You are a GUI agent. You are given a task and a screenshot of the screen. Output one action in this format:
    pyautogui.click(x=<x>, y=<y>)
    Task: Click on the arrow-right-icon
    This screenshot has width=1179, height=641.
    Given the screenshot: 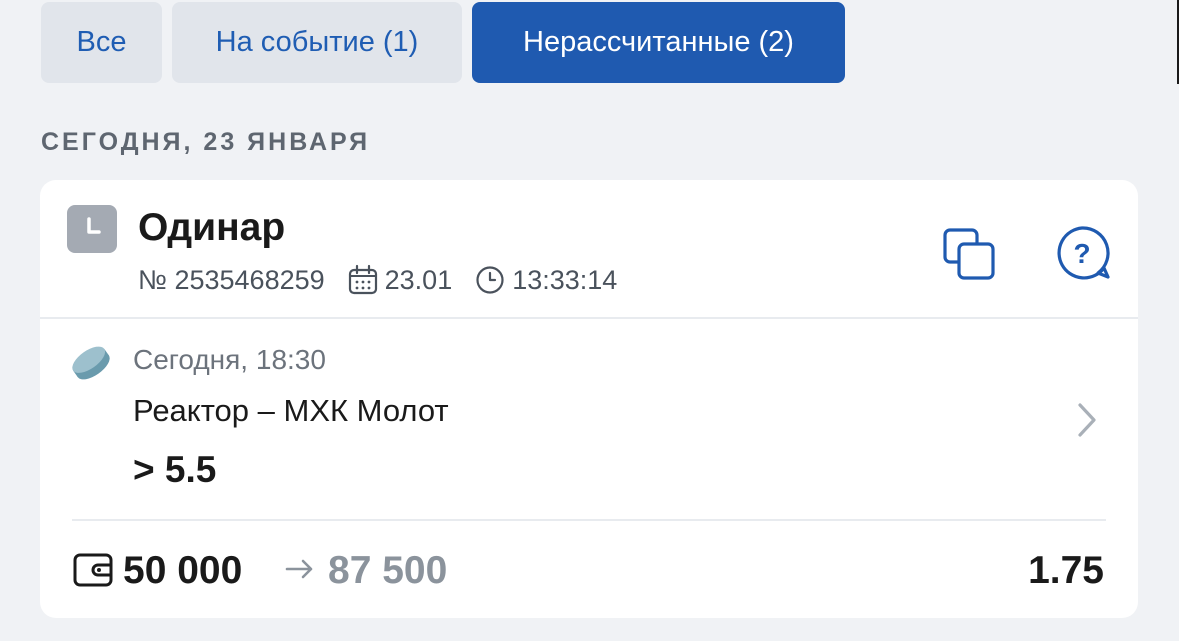 What is the action you would take?
    pyautogui.click(x=300, y=569)
    